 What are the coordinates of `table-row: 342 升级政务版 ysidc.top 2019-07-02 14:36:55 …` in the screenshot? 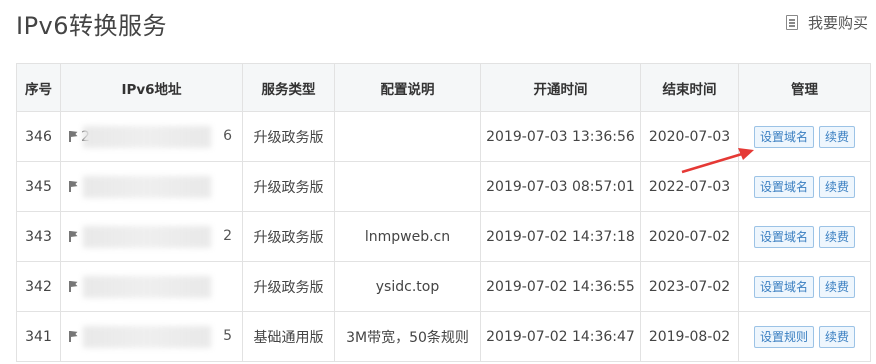 It's located at (443, 286).